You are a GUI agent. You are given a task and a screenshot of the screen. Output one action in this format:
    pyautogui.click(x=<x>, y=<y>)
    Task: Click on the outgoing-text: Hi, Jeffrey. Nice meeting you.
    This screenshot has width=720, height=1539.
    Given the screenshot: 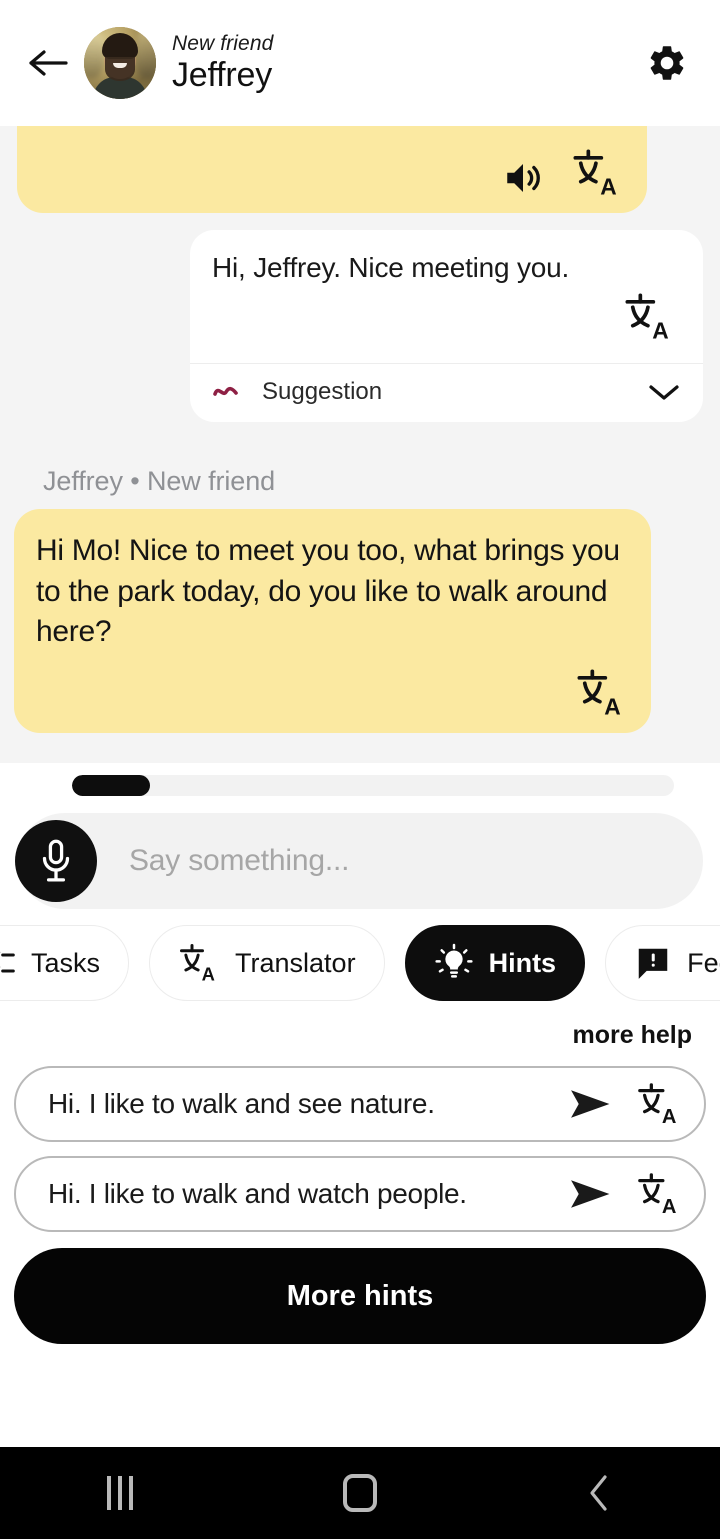 What is the action you would take?
    pyautogui.click(x=391, y=267)
    